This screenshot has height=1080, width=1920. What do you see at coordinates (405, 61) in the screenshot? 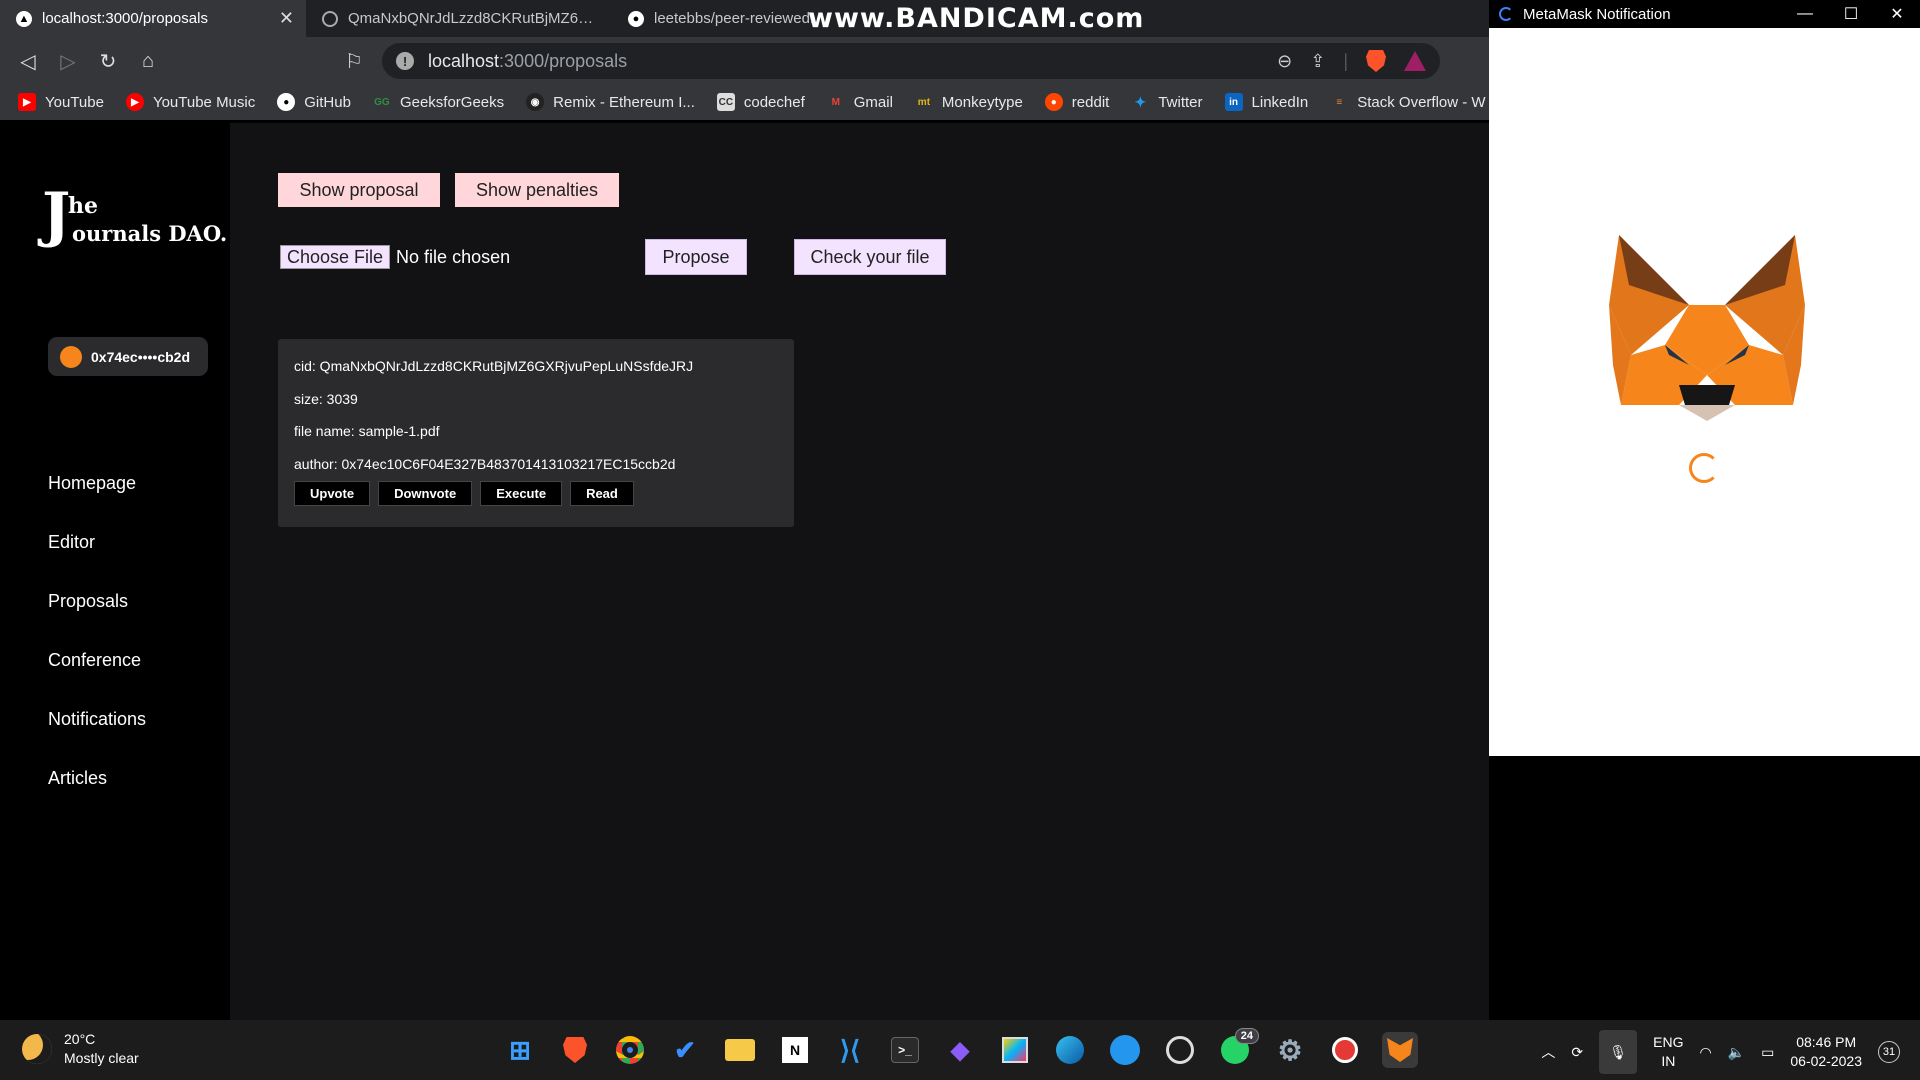
I see `info-icon: !` at bounding box center [405, 61].